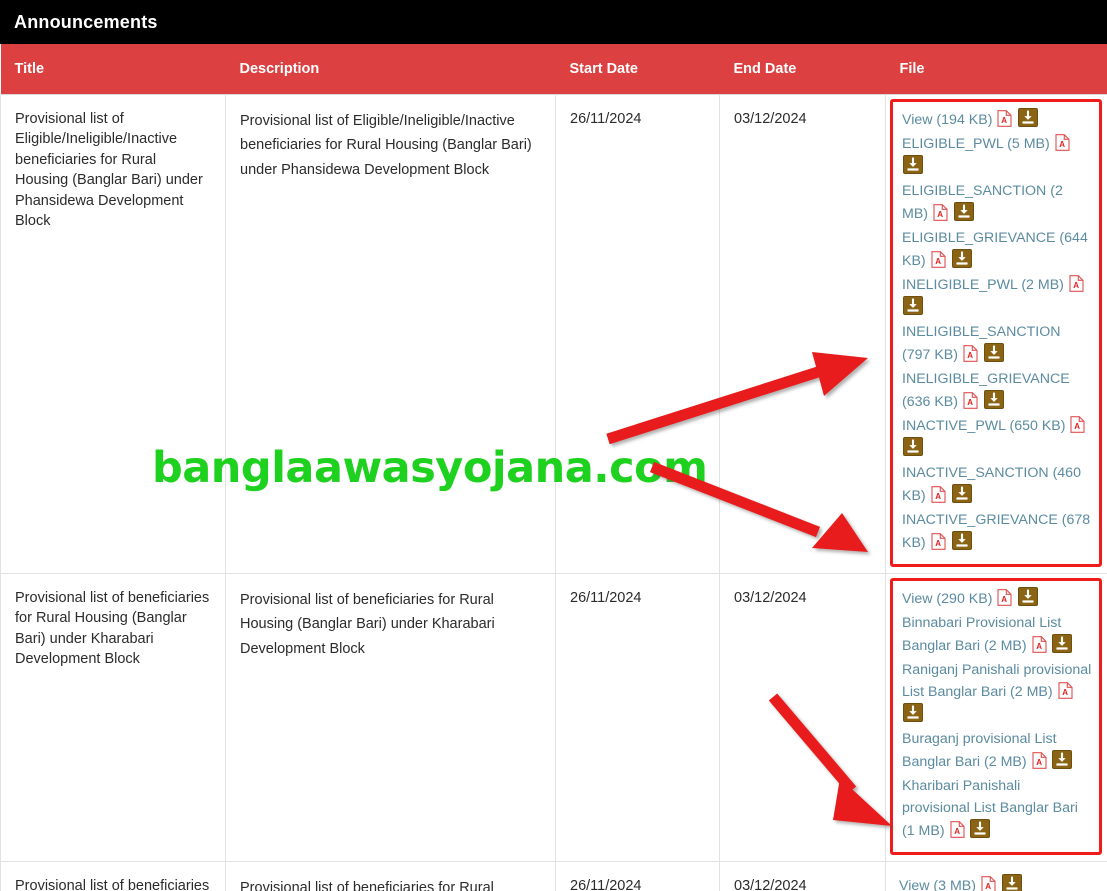  What do you see at coordinates (997, 531) in the screenshot?
I see `file-entry: INACTIVE_GRIEVANCE (678 KB) A` at bounding box center [997, 531].